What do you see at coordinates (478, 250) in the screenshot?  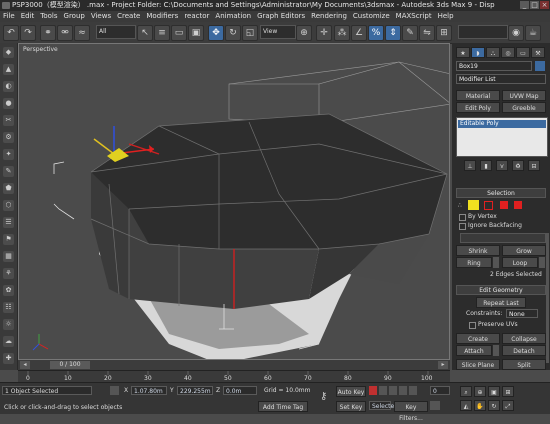 I see `shrink-button: Shrink` at bounding box center [478, 250].